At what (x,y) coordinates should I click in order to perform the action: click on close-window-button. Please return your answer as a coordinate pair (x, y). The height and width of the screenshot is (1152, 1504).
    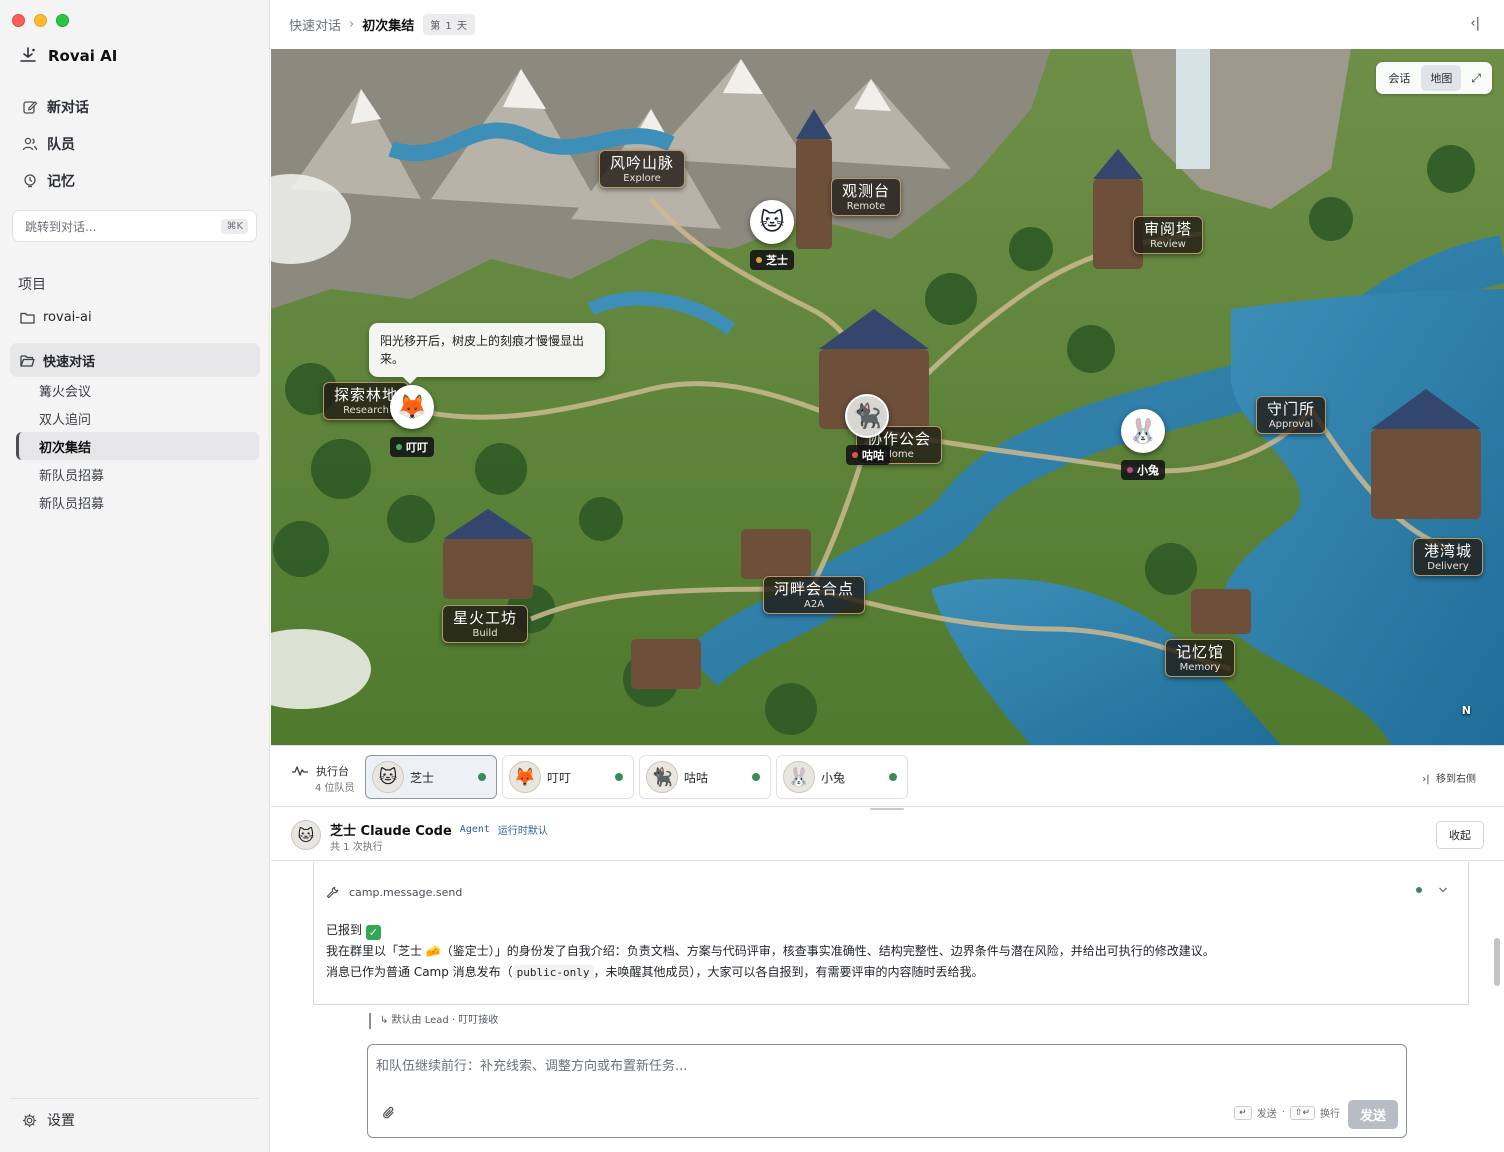
    Looking at the image, I should click on (18, 20).